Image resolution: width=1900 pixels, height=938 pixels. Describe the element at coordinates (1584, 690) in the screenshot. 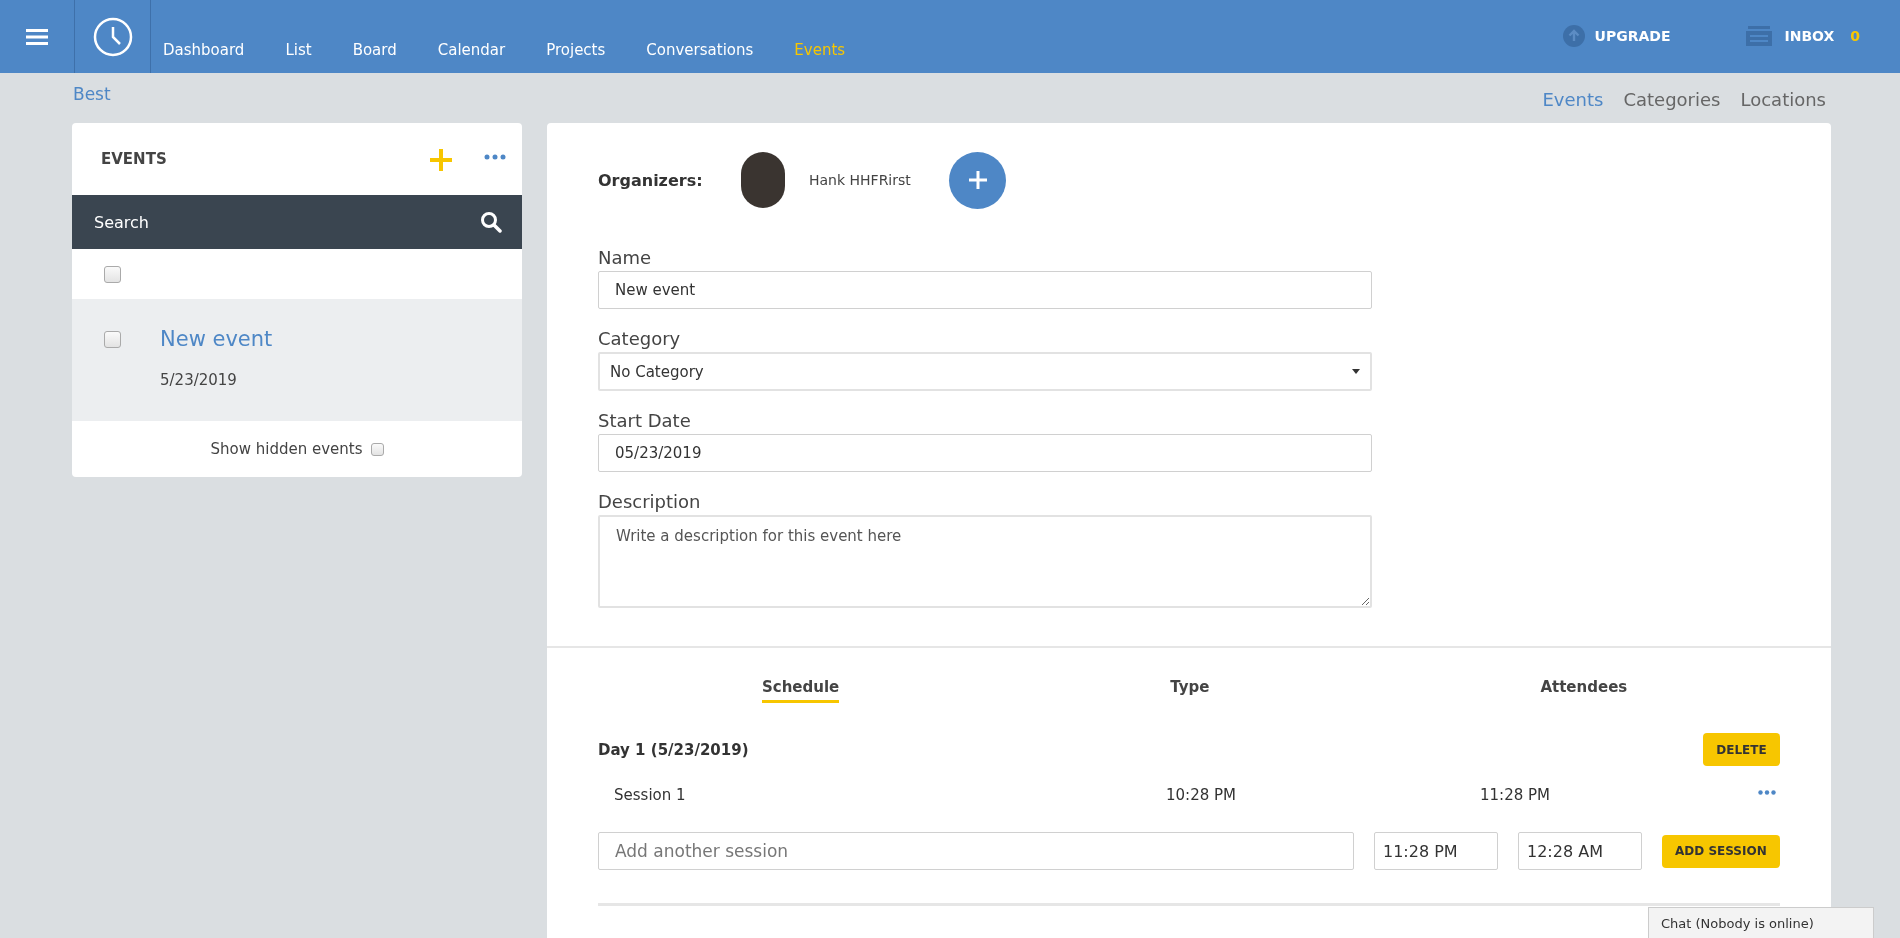

I see `tab: Attendees` at that location.